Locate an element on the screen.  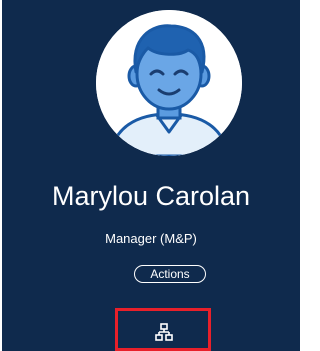
org-chart-icon is located at coordinates (164, 332).